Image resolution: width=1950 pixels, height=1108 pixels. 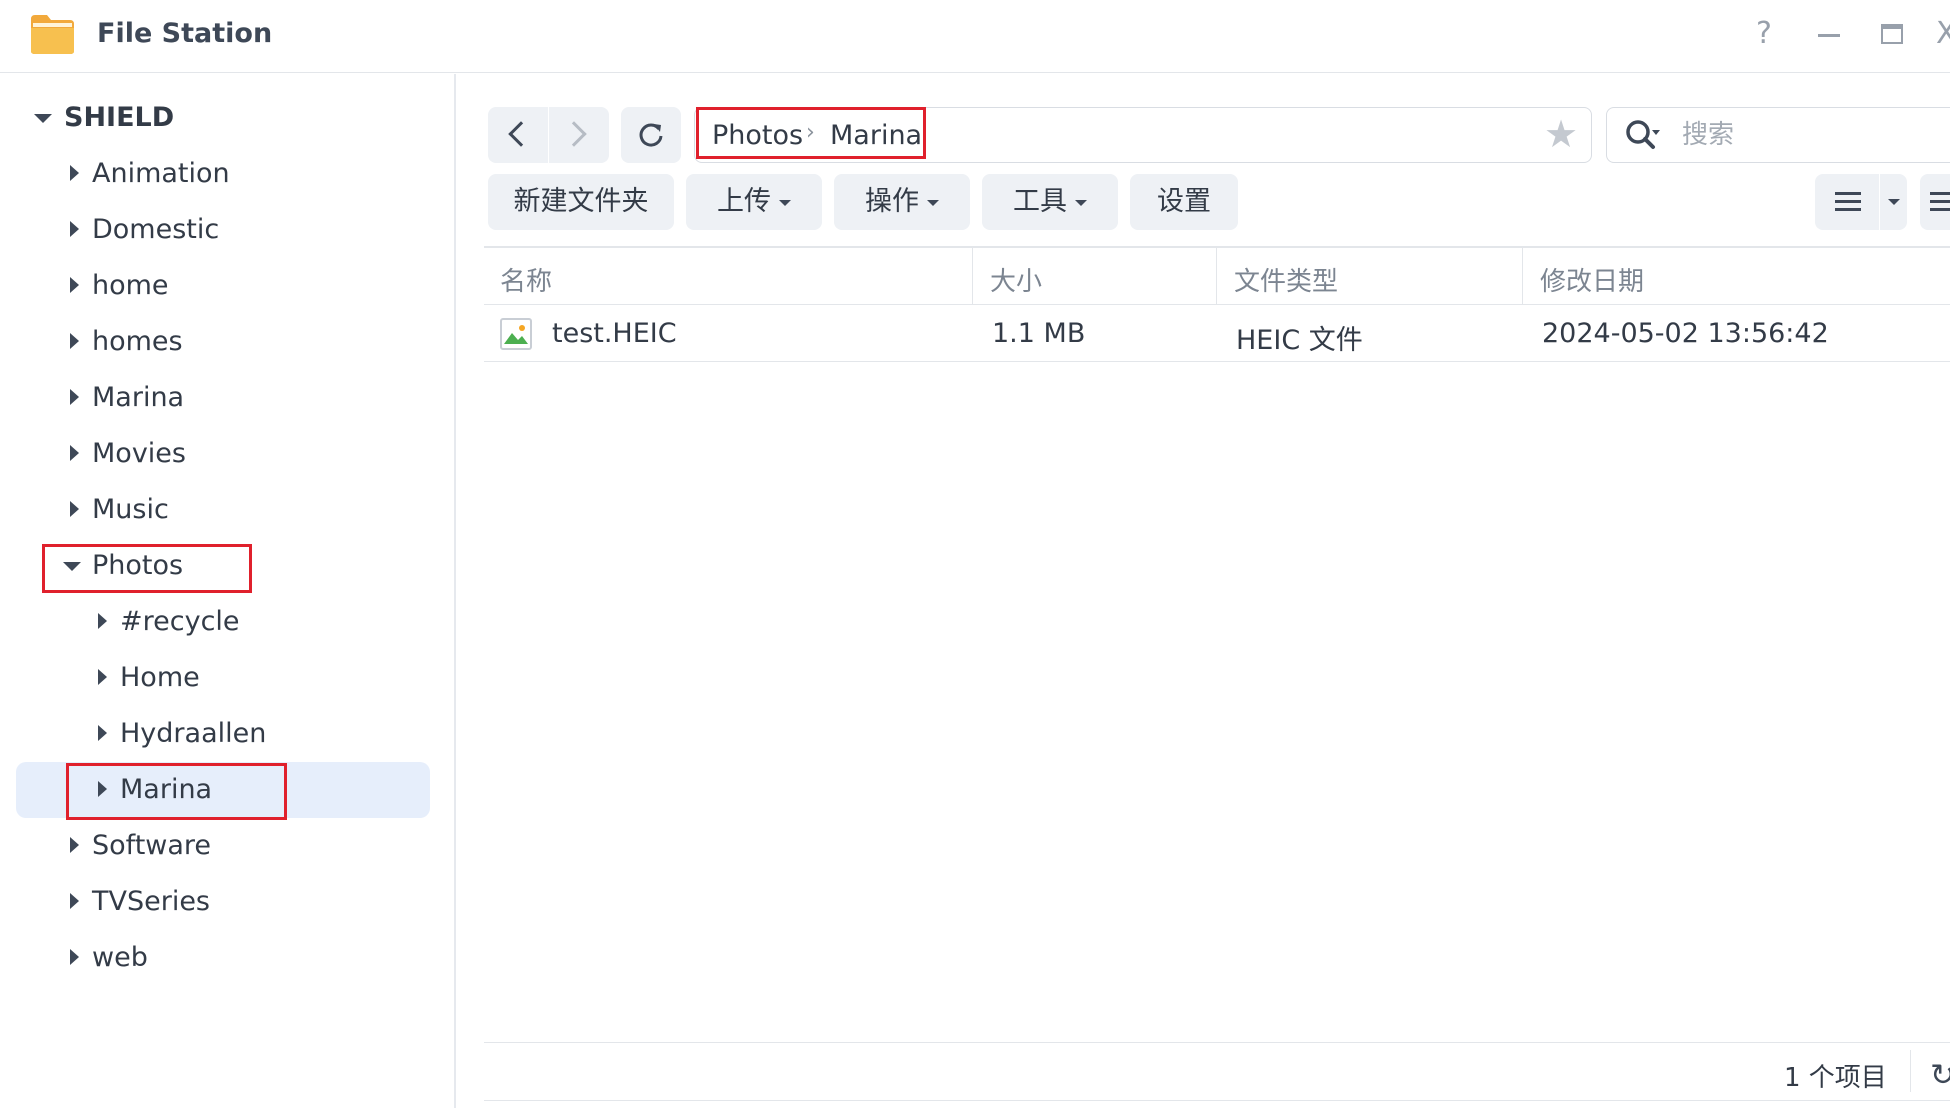 I want to click on minimize-button, so click(x=1828, y=34).